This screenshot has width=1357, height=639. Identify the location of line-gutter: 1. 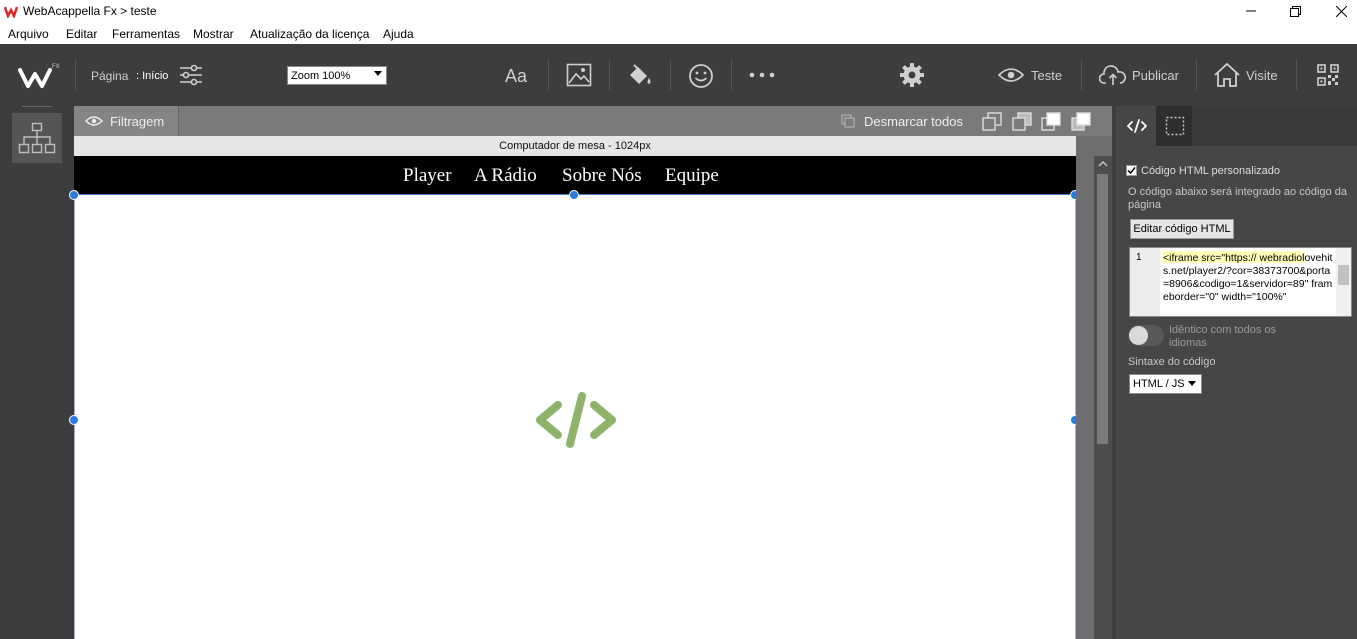
(1145, 282).